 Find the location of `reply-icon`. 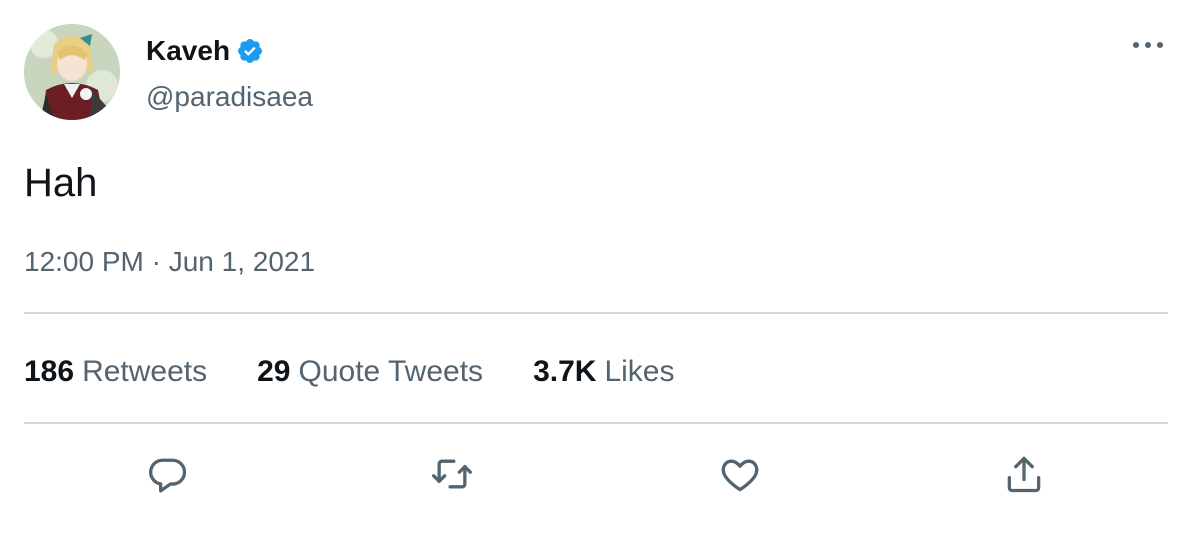

reply-icon is located at coordinates (168, 474).